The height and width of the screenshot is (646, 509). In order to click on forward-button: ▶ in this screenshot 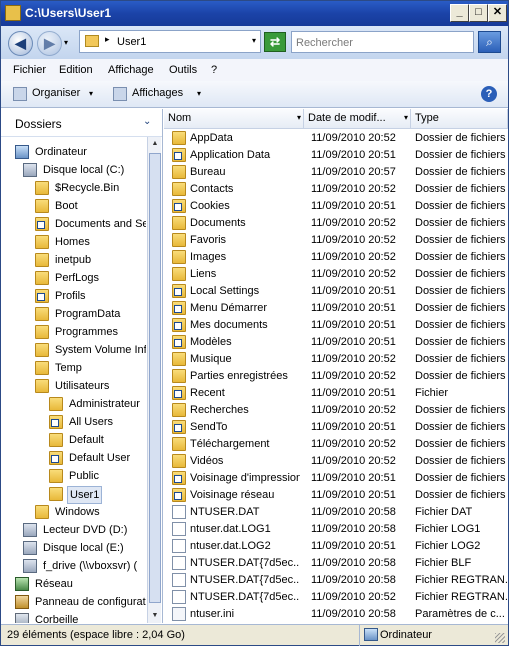, I will do `click(49, 43)`.